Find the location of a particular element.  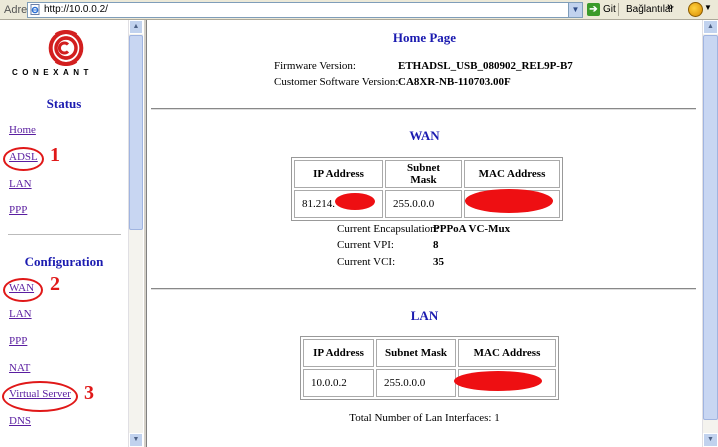

address-url: http://10.0.0.2/ is located at coordinates (76, 9).